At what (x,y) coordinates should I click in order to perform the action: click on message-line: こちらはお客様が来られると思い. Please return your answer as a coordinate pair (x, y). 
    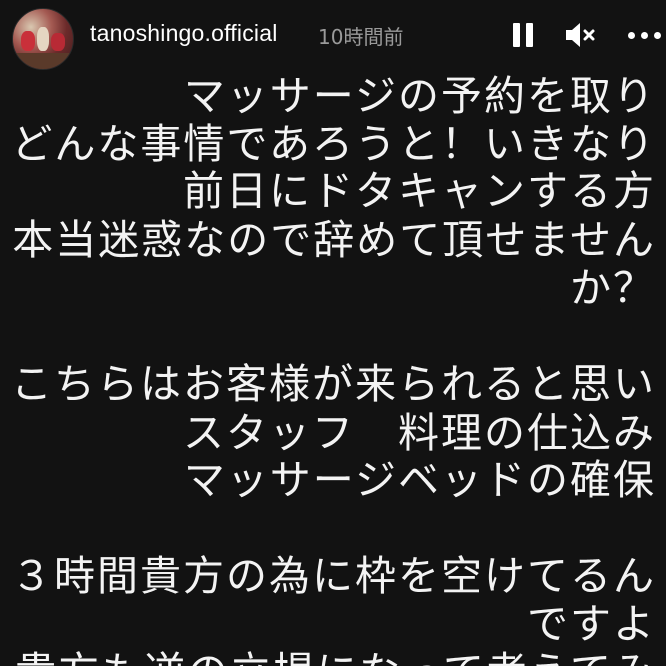
    Looking at the image, I should click on (333, 384).